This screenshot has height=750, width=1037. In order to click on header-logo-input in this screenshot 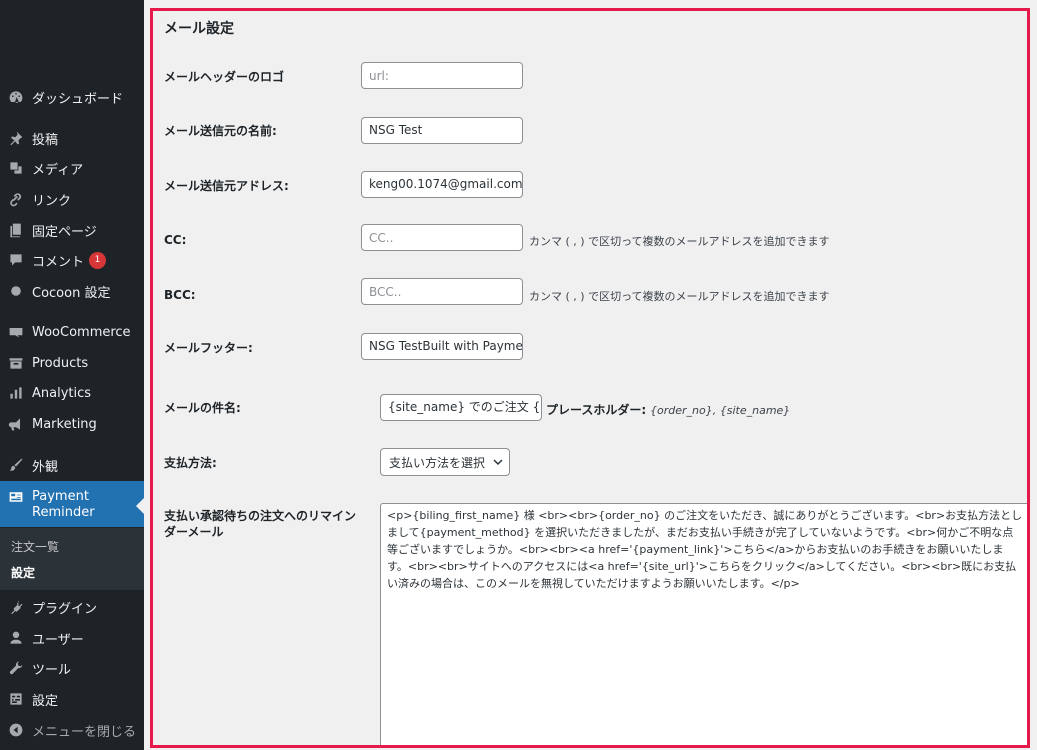, I will do `click(442, 75)`.